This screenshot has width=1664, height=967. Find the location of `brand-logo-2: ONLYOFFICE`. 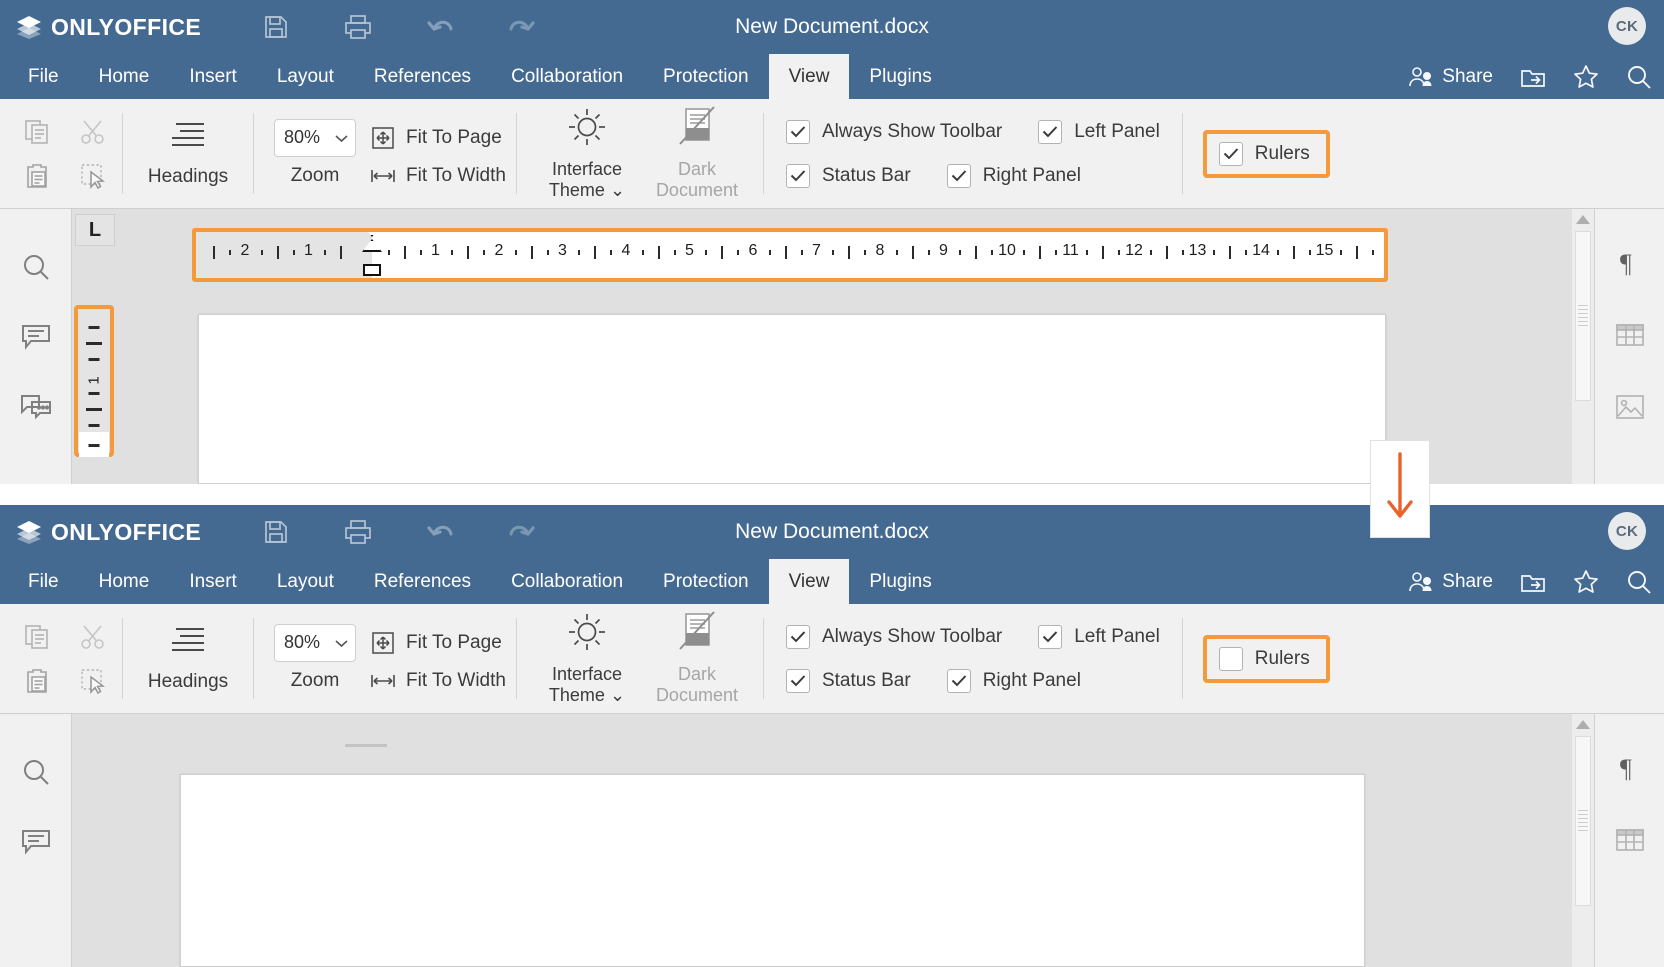

brand-logo-2: ONLYOFFICE is located at coordinates (108, 532).